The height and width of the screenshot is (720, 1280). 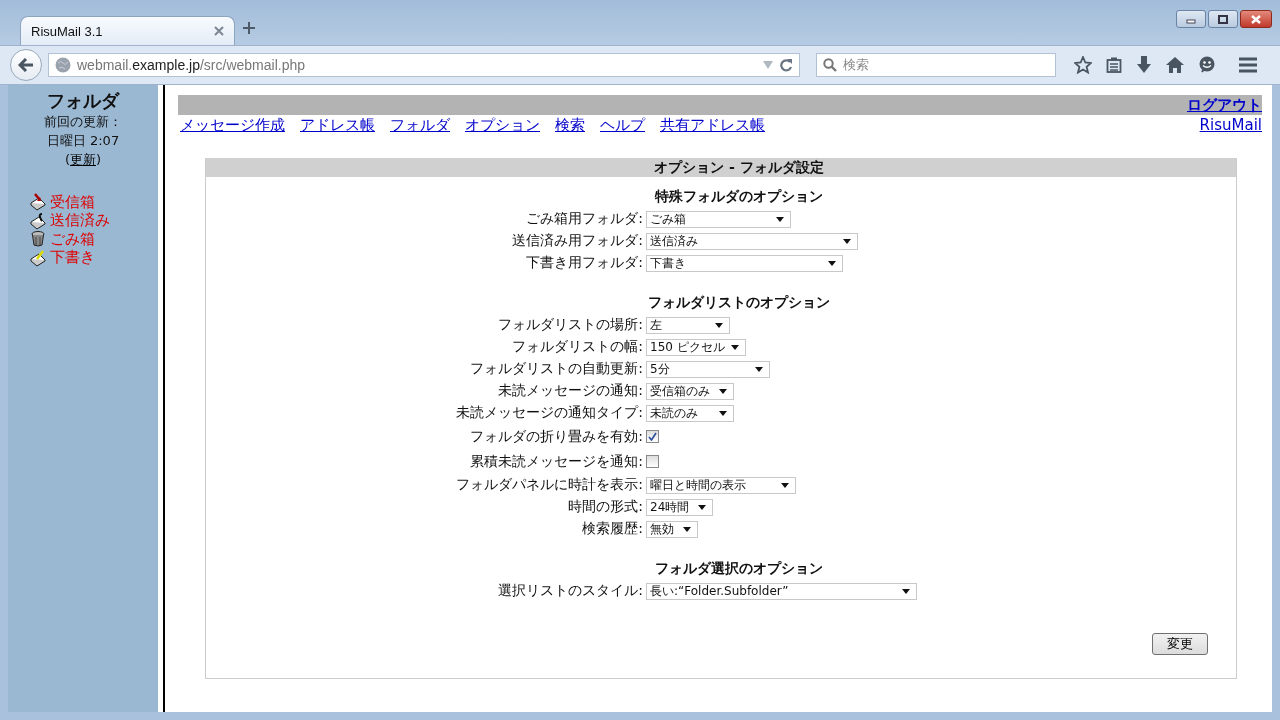 What do you see at coordinates (191, 65) in the screenshot?
I see `url-text: webmail.example.jp/src/webmail.php` at bounding box center [191, 65].